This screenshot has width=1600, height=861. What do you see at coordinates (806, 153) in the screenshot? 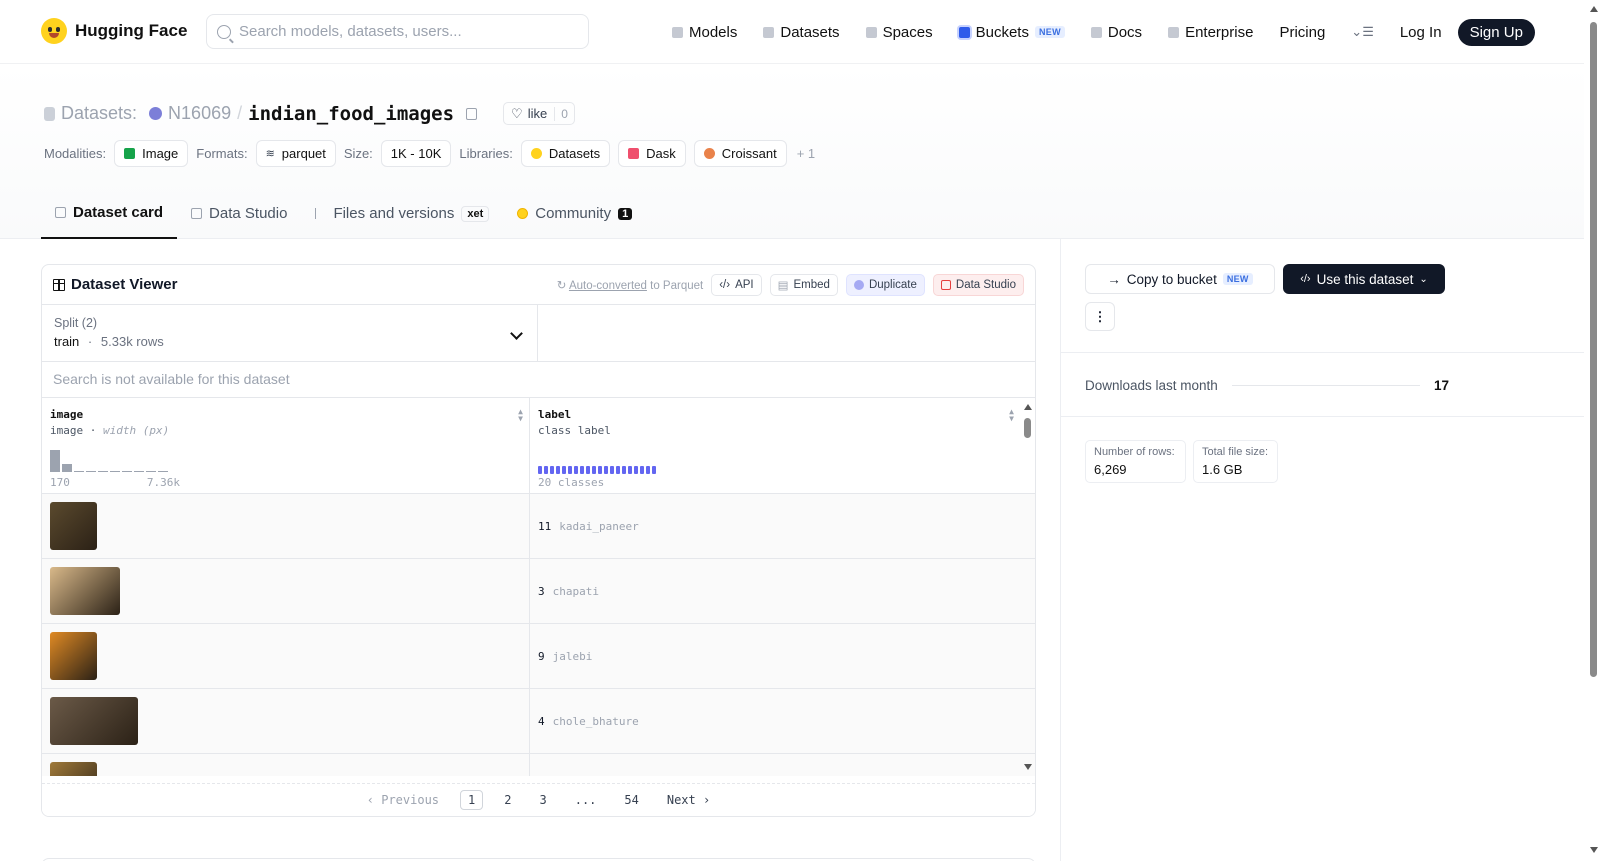
I see `more-libraries: + 1` at bounding box center [806, 153].